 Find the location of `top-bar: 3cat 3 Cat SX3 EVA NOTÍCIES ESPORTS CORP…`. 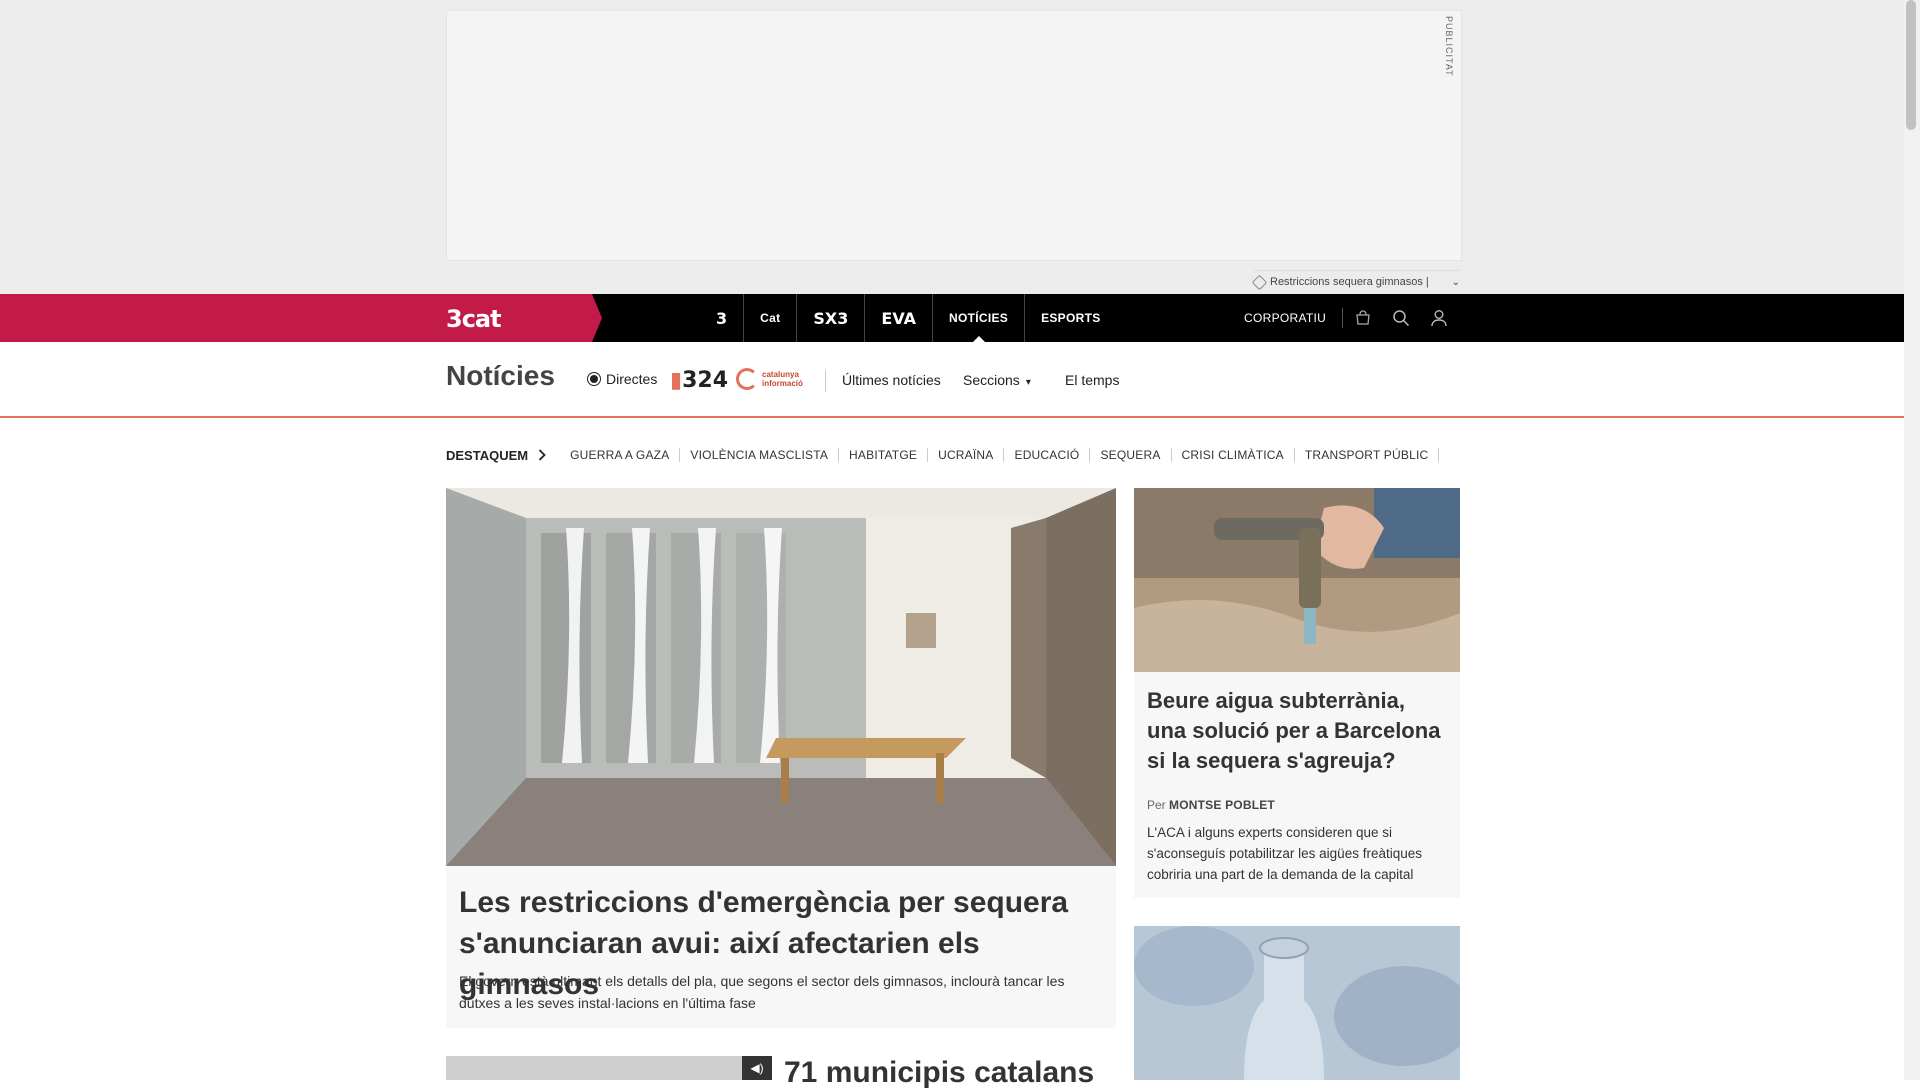

top-bar: 3cat 3 Cat SX3 EVA NOTÍCIES ESPORTS CORP… is located at coordinates (952, 318).